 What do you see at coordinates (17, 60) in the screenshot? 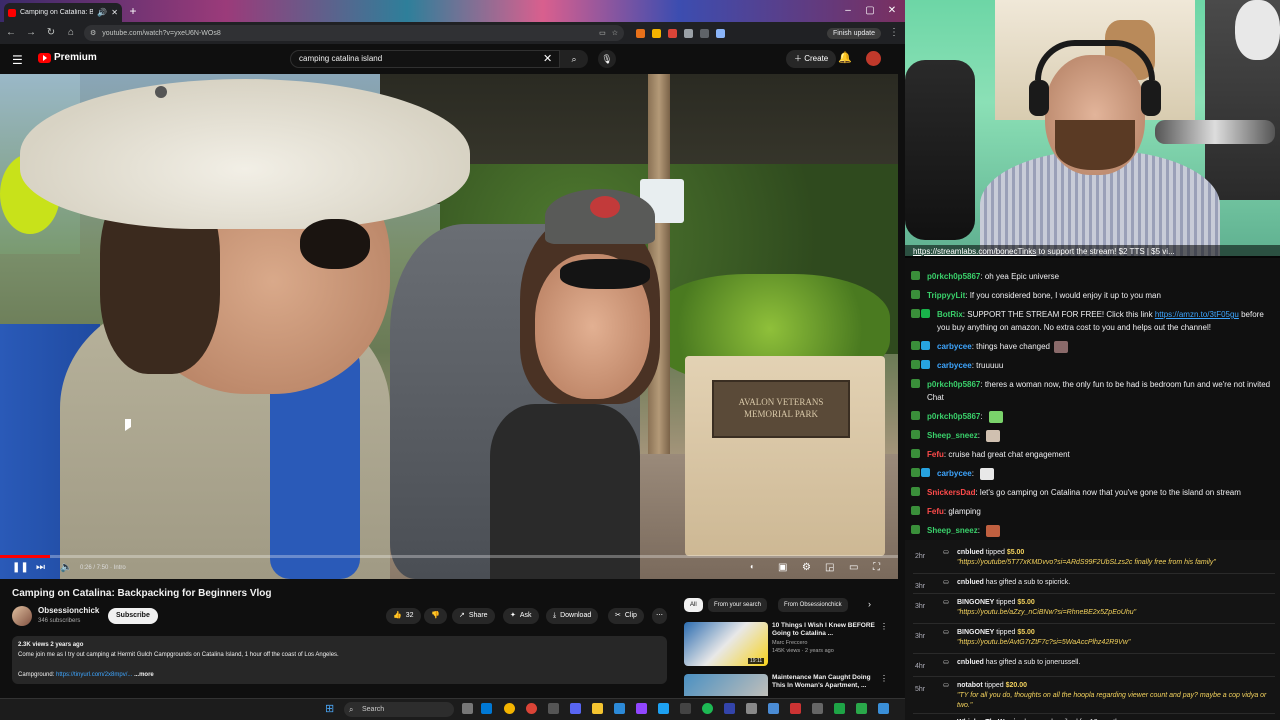
I see `hamburger-menu-icon: ☰` at bounding box center [17, 60].